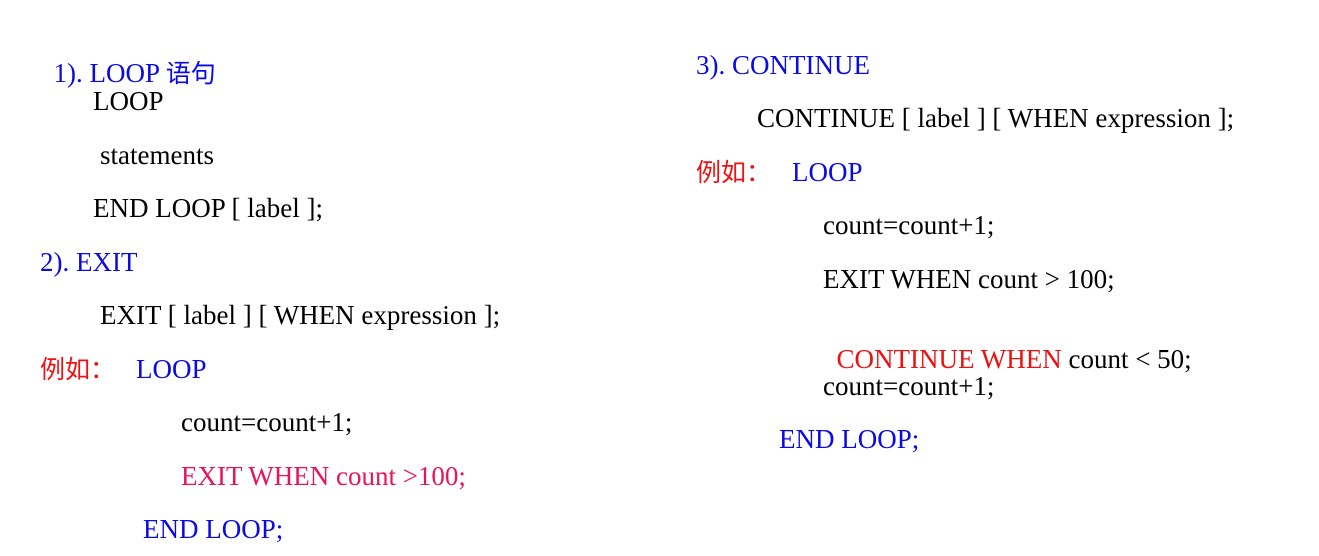 This screenshot has height=556, width=1319. I want to click on left-example-line-1: count=count+1;, so click(267, 422).